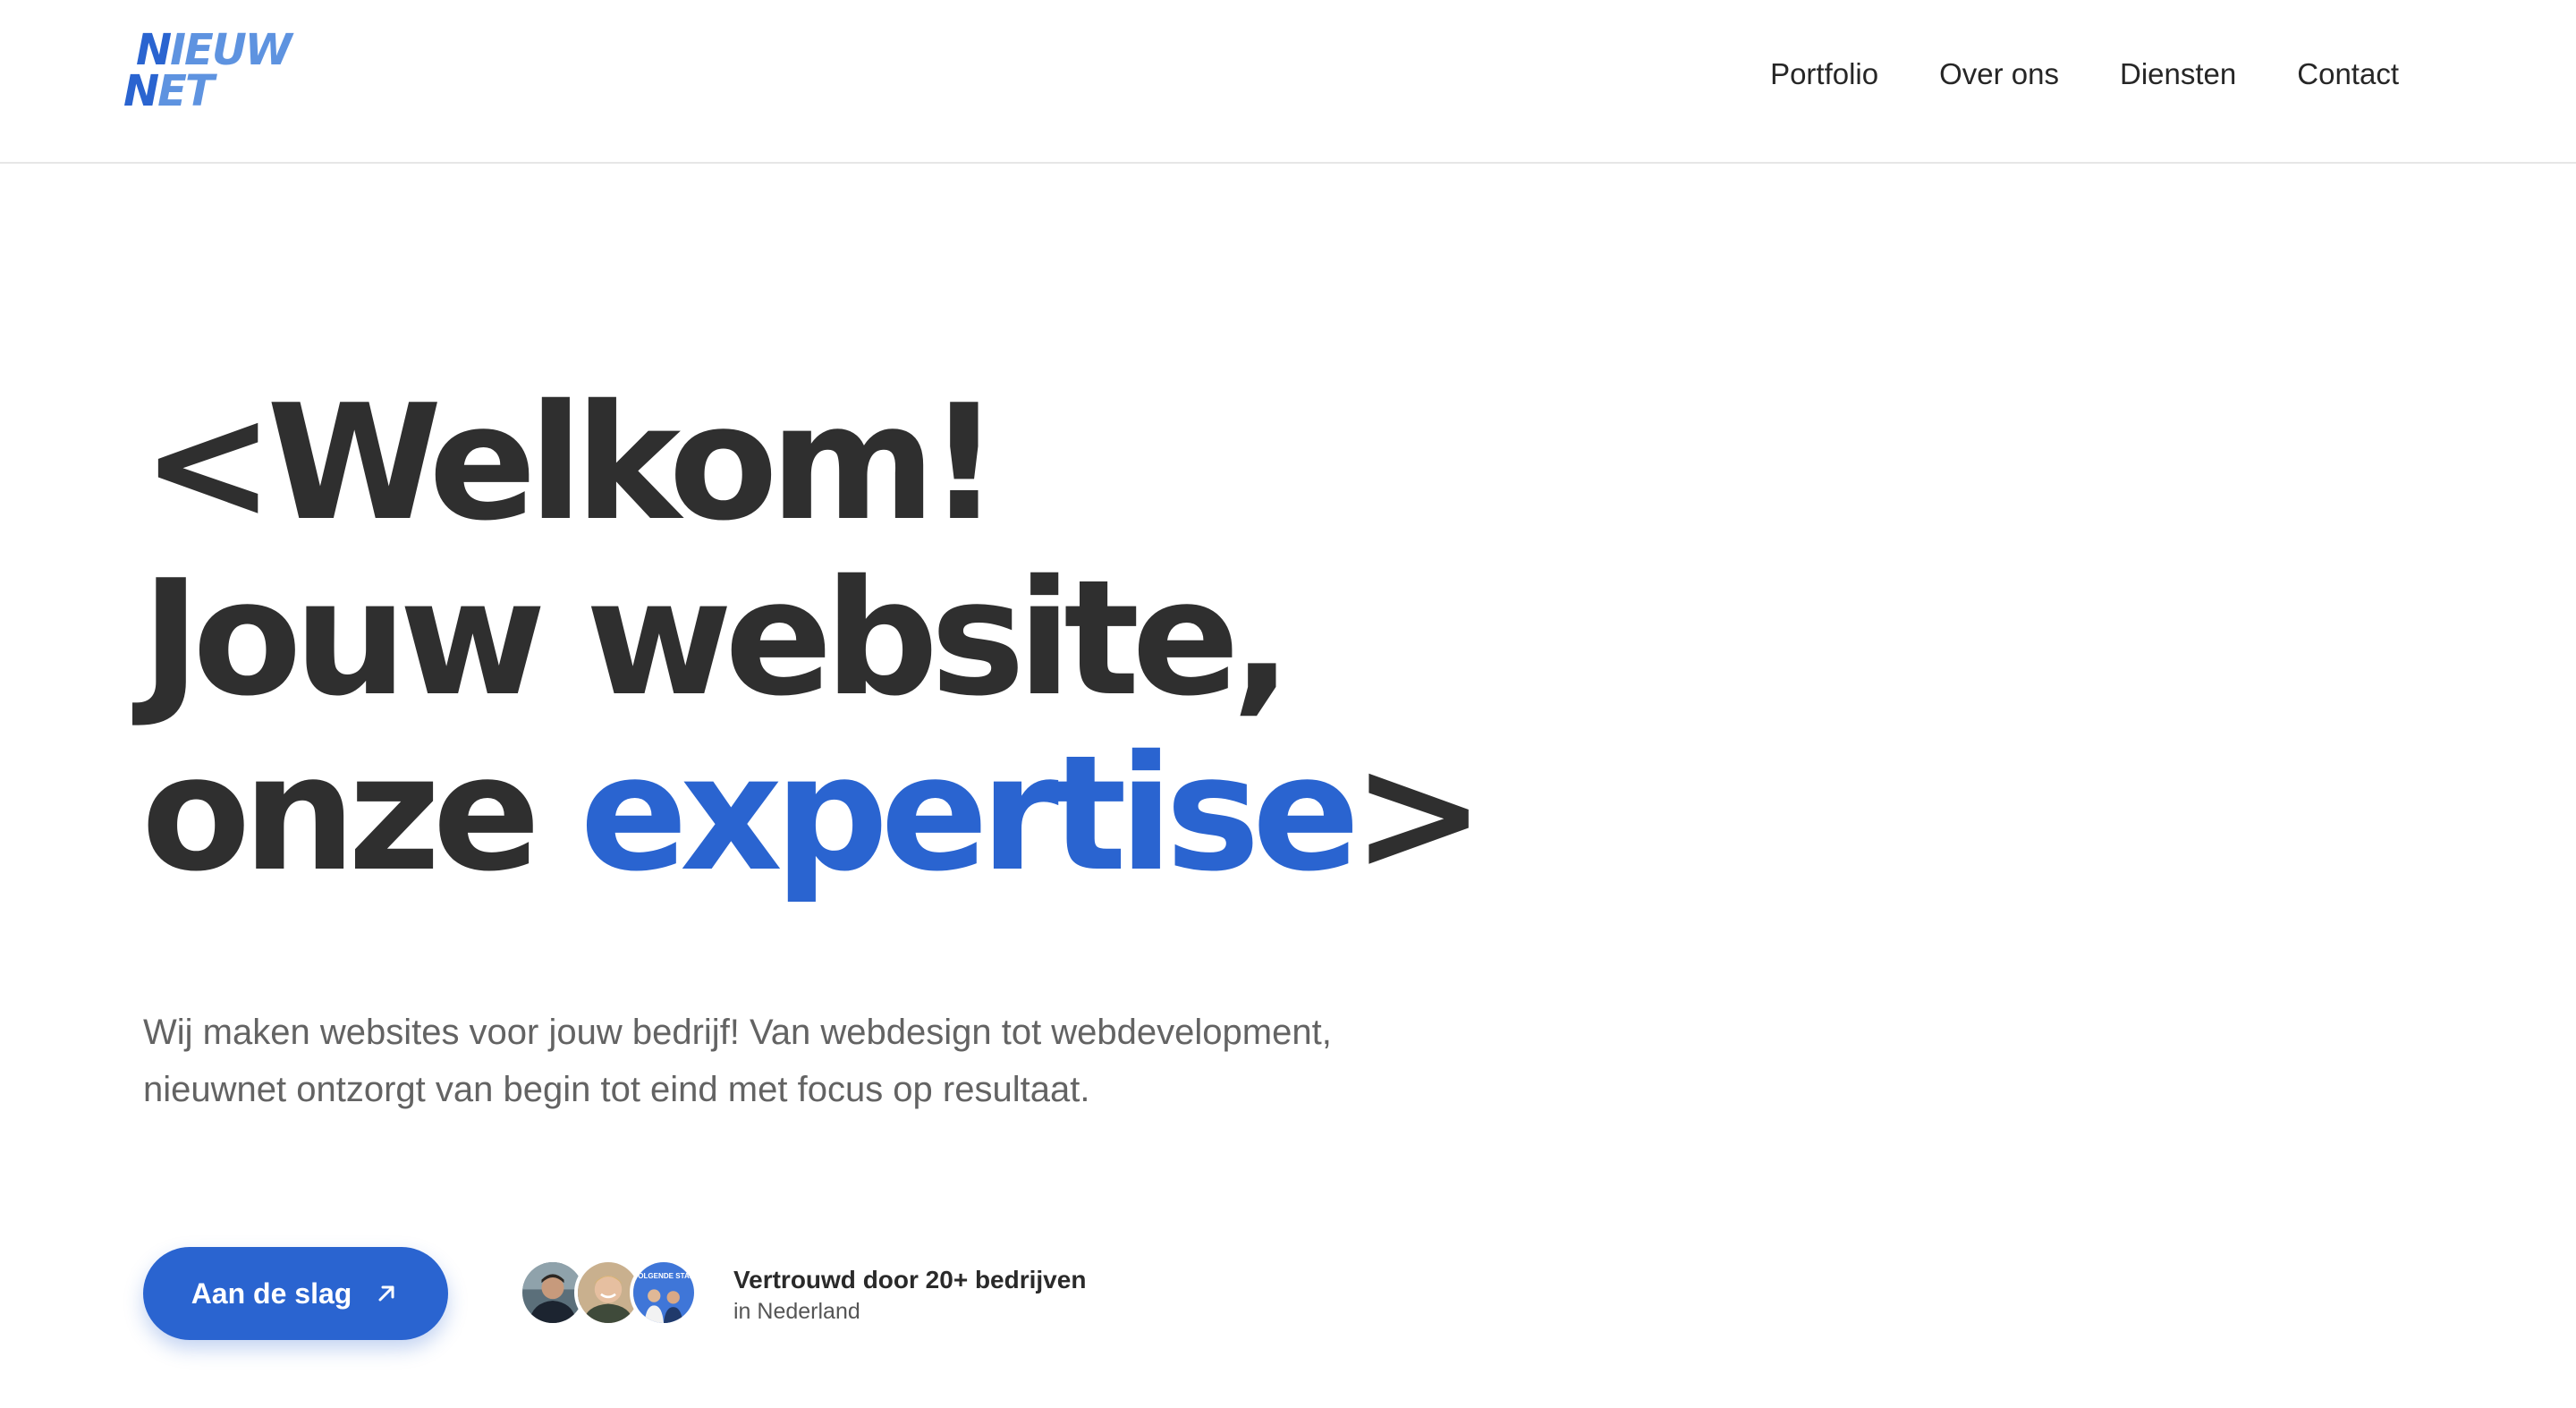  I want to click on trust-title: Vertrouwd door 20+ bedrijven, so click(910, 1279).